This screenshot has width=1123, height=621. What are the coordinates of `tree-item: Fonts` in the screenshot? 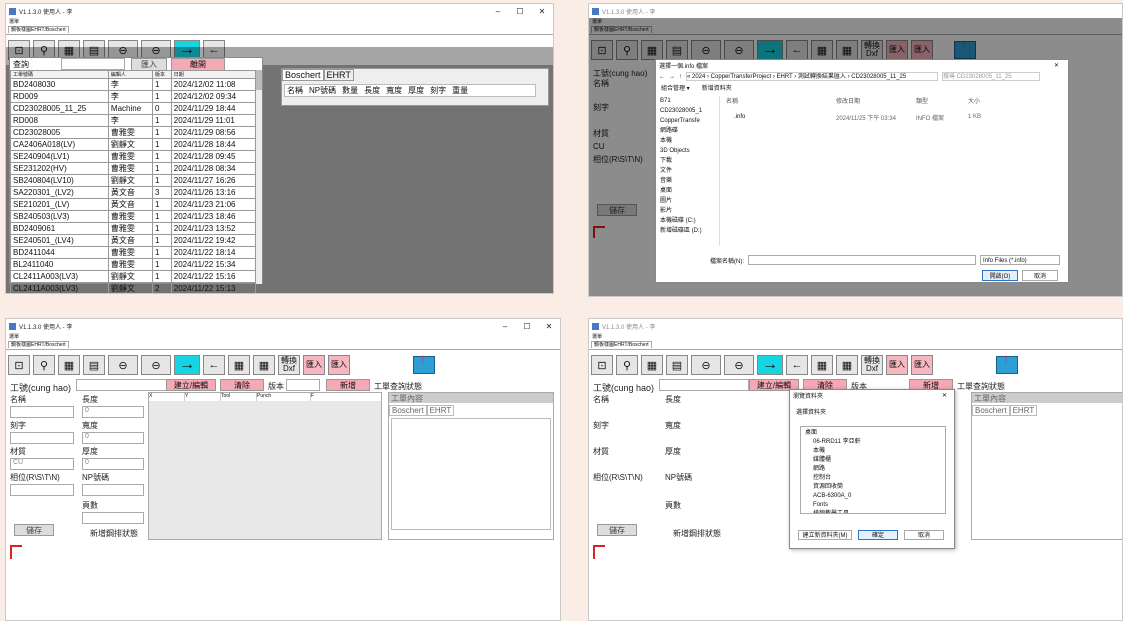 It's located at (873, 505).